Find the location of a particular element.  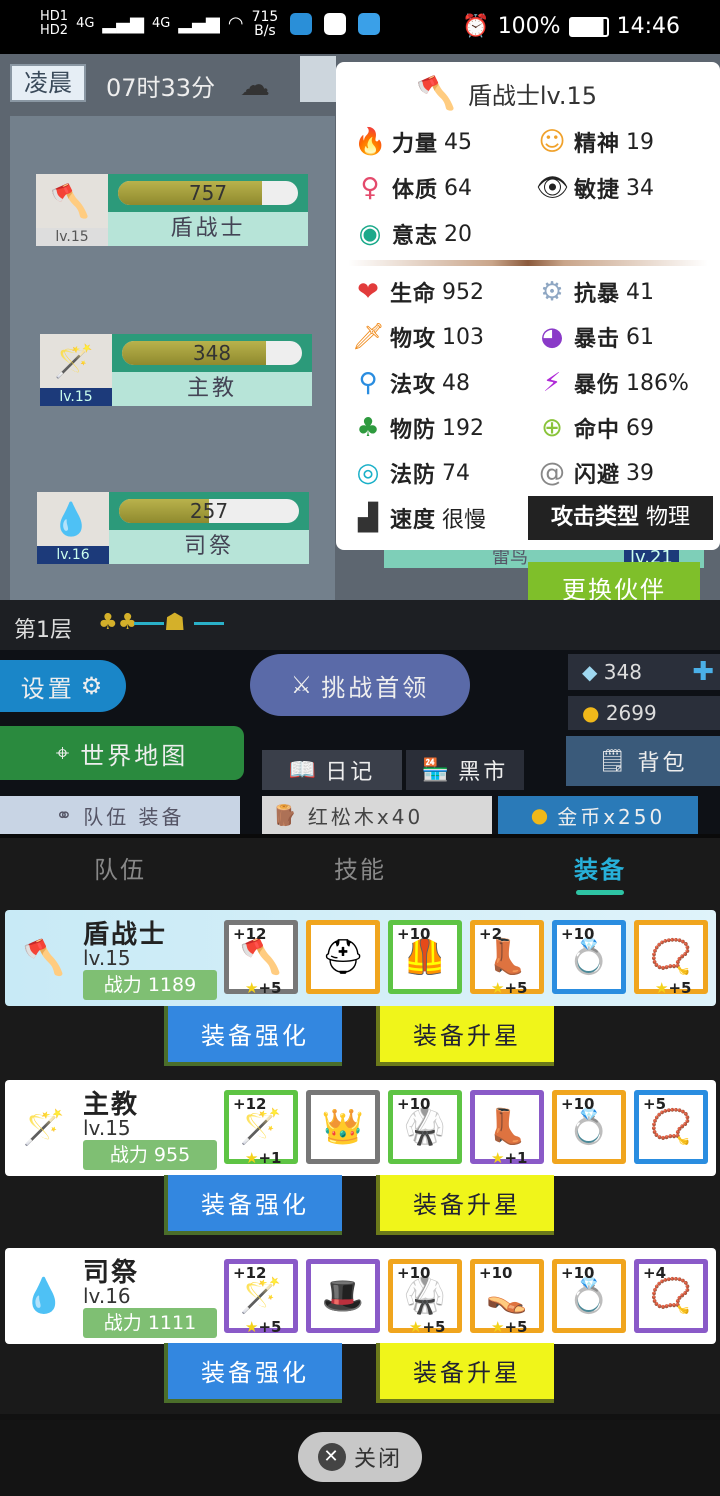

equip-slot: 📿 ★+5 is located at coordinates (671, 958).